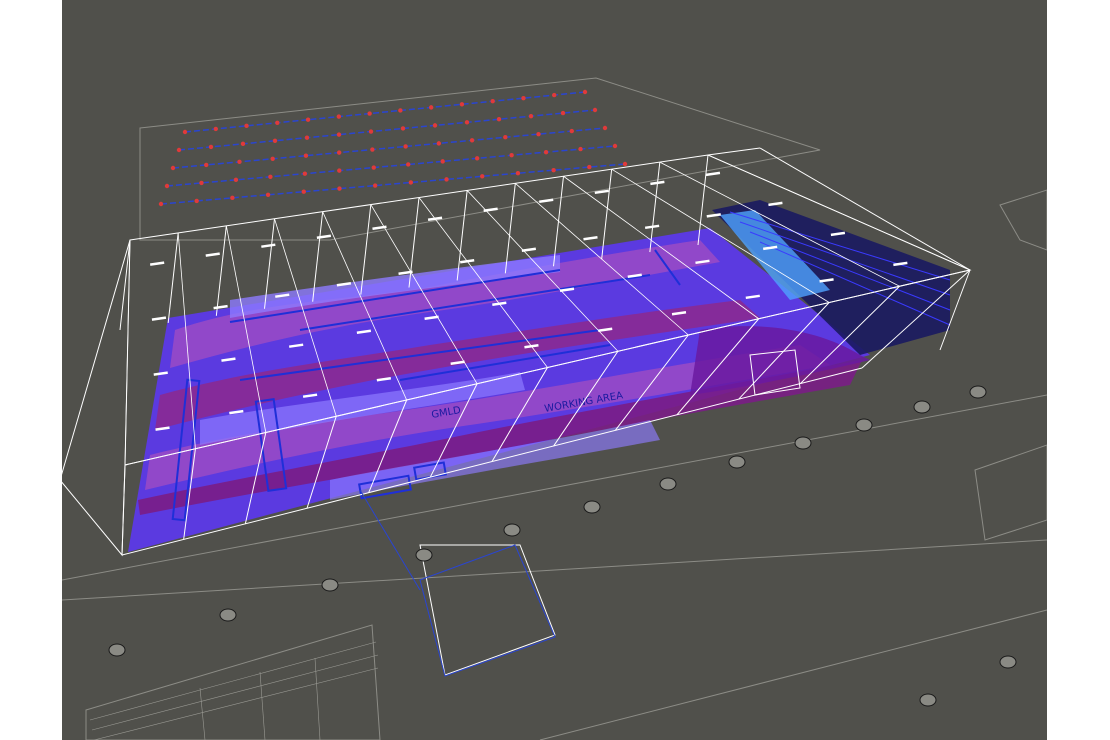  Describe the element at coordinates (234, 690) in the screenshot. I see `bottom-left-table` at that location.